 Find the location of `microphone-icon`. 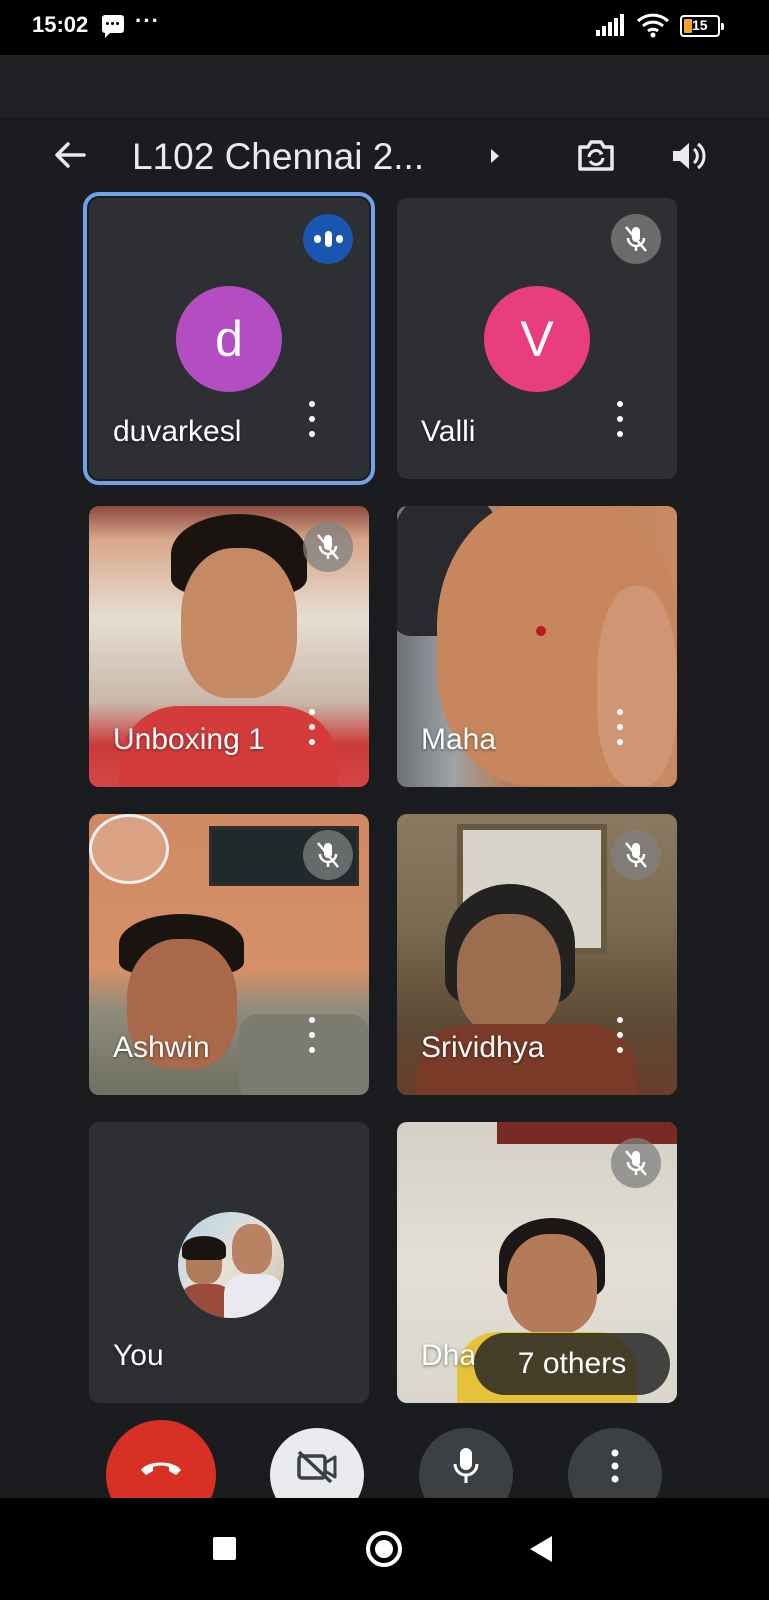

microphone-icon is located at coordinates (466, 1465).